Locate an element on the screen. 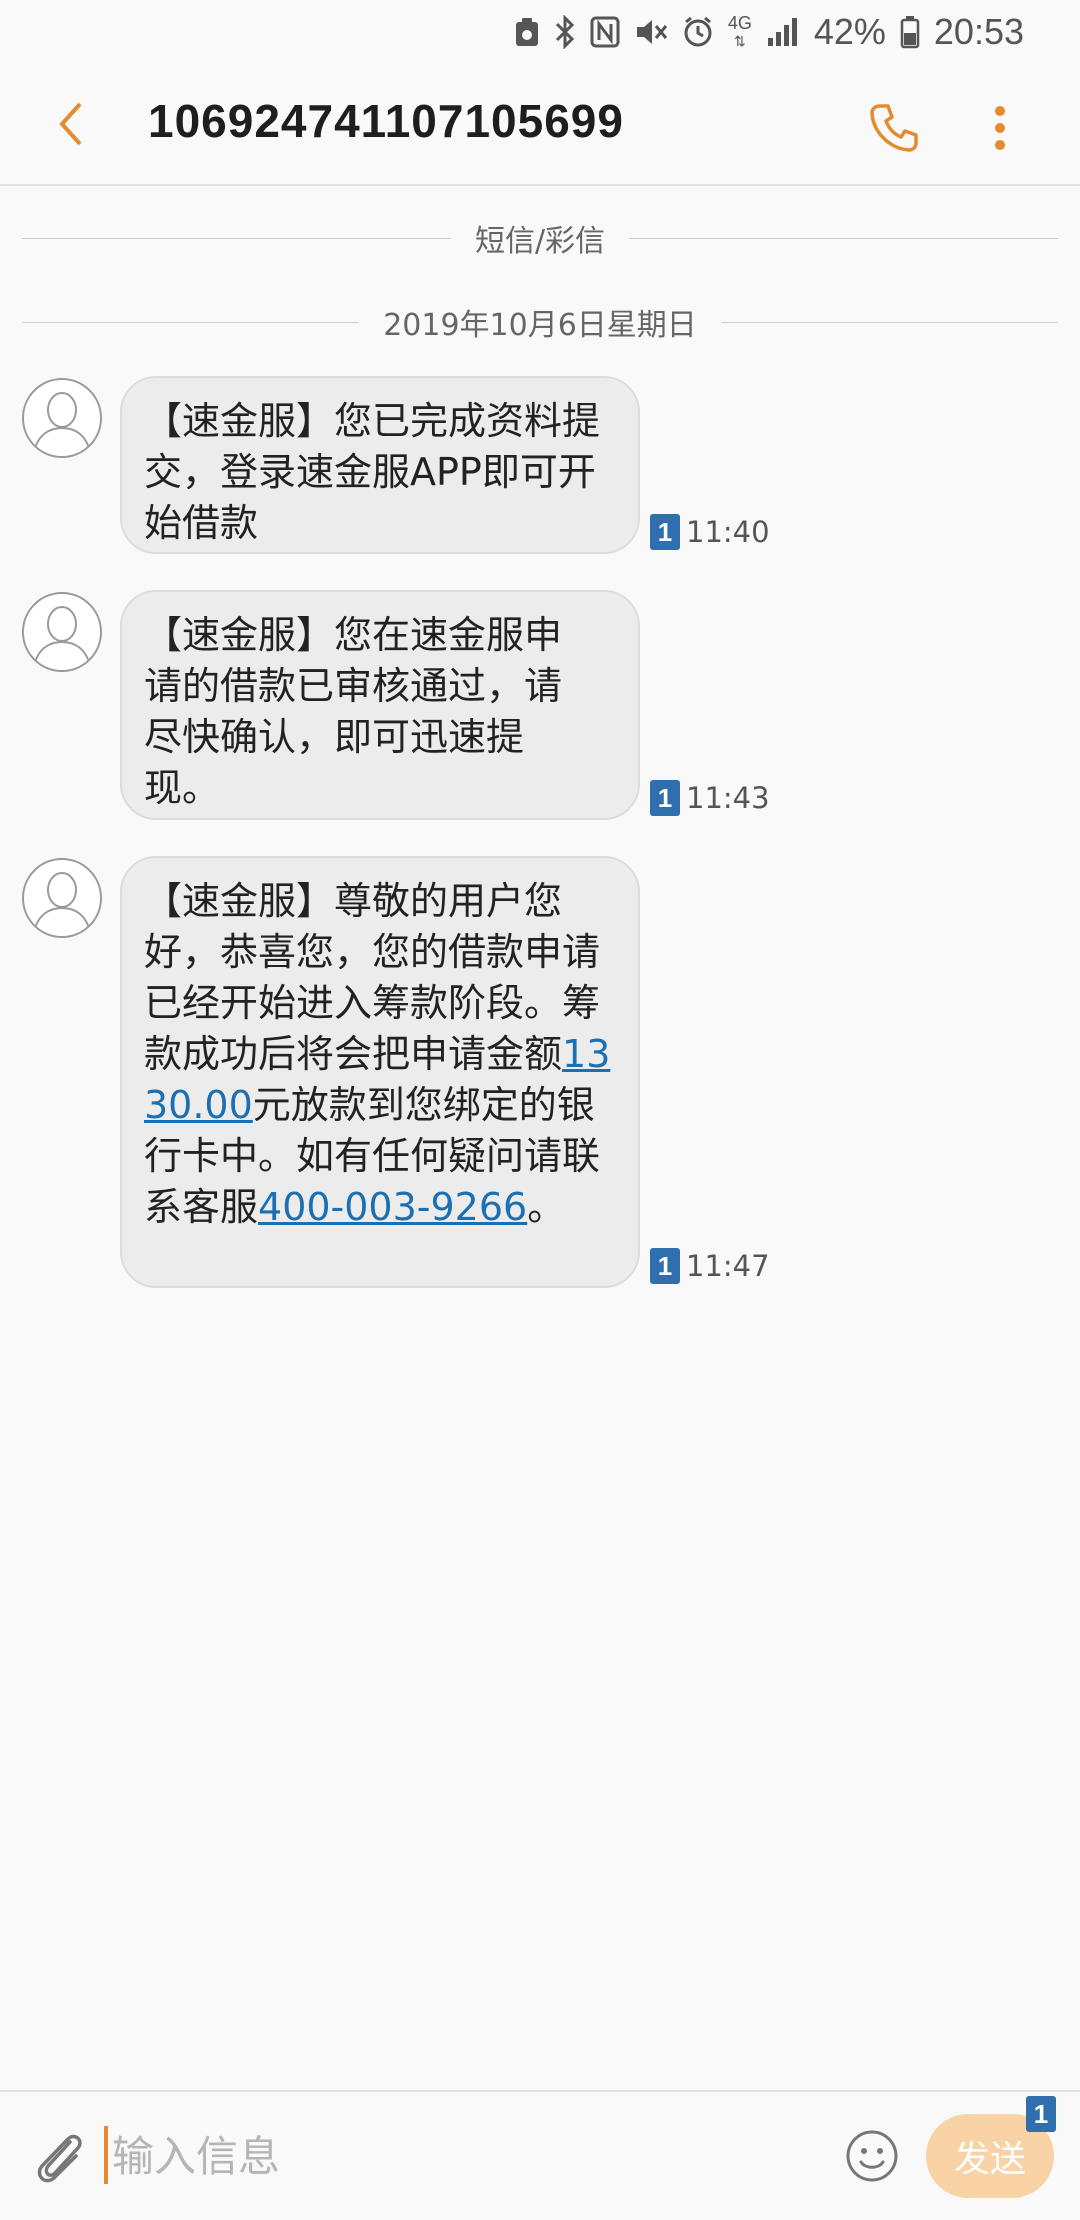 Image resolution: width=1080 pixels, height=2220 pixels. message-meta: 1 11:47 is located at coordinates (710, 1266).